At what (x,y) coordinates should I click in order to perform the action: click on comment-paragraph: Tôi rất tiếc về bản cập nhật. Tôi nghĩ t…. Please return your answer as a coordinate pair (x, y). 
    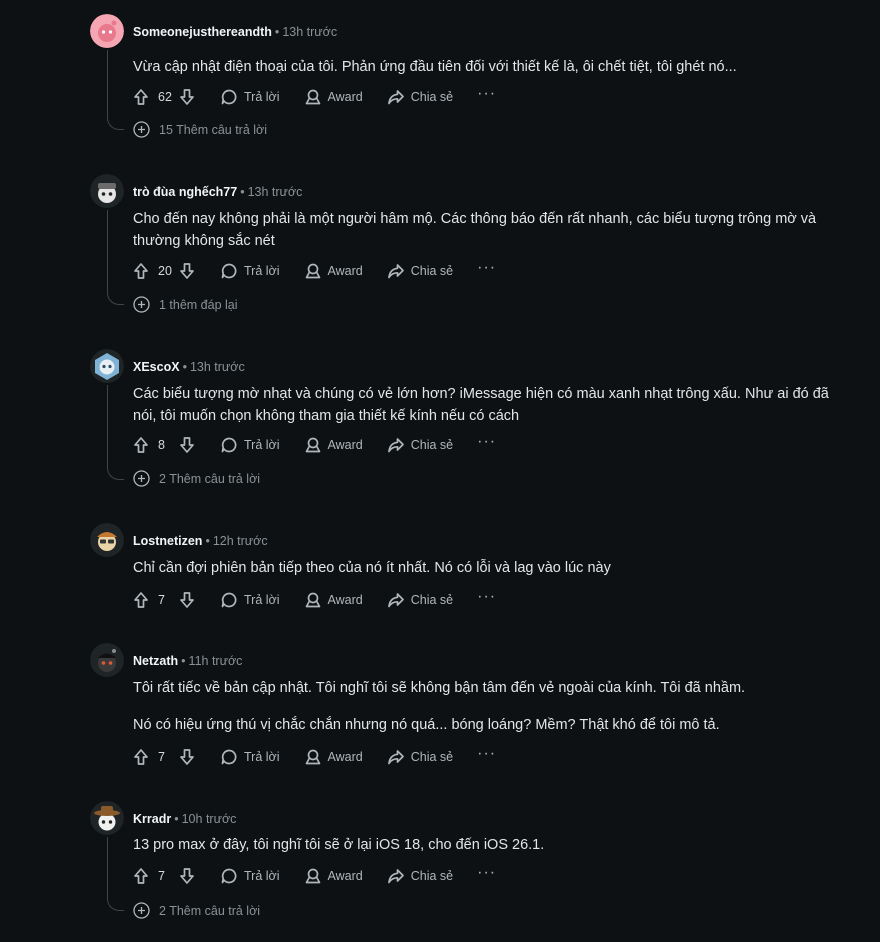
    Looking at the image, I should click on (439, 688).